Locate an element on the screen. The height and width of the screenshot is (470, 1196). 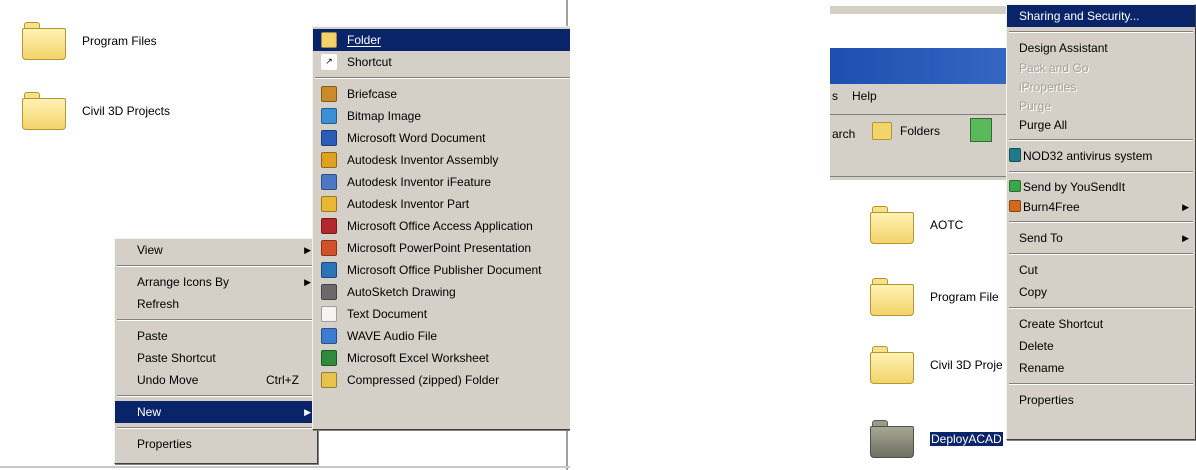
explorer-folder-deployacad: DeployACAD is located at coordinates (936, 439).